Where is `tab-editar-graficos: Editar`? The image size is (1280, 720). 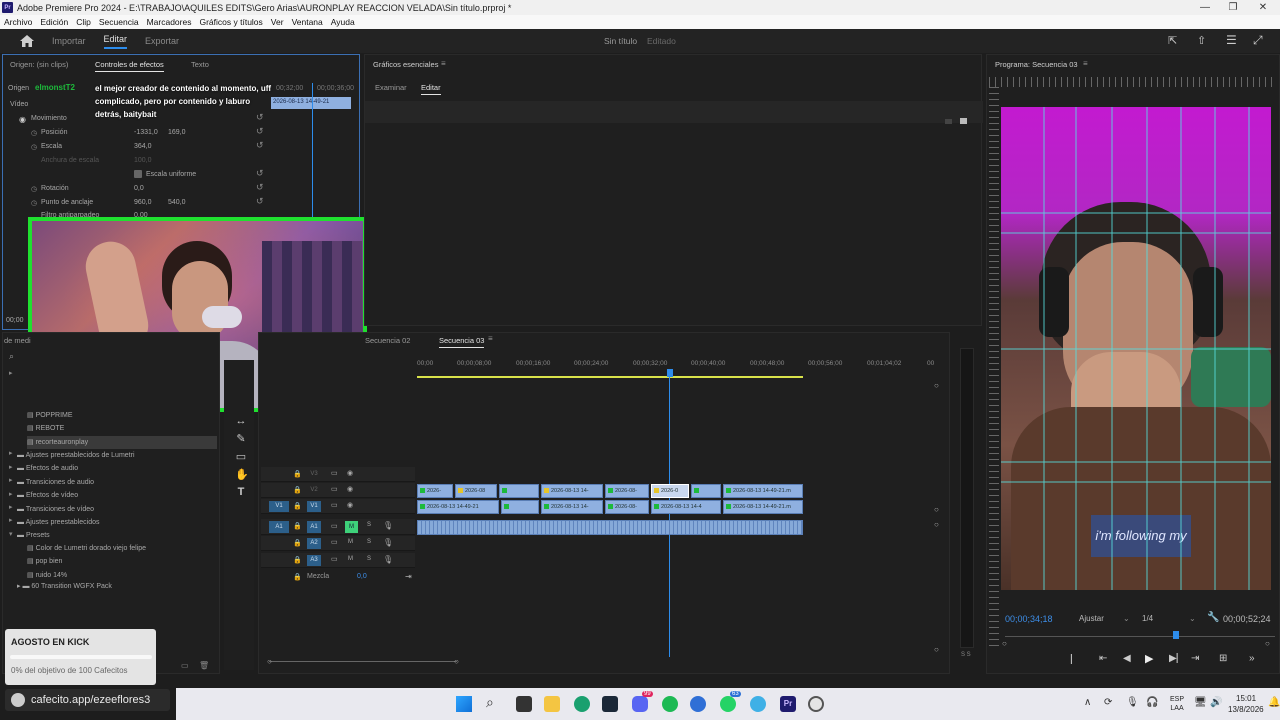 tab-editar-graficos: Editar is located at coordinates (431, 89).